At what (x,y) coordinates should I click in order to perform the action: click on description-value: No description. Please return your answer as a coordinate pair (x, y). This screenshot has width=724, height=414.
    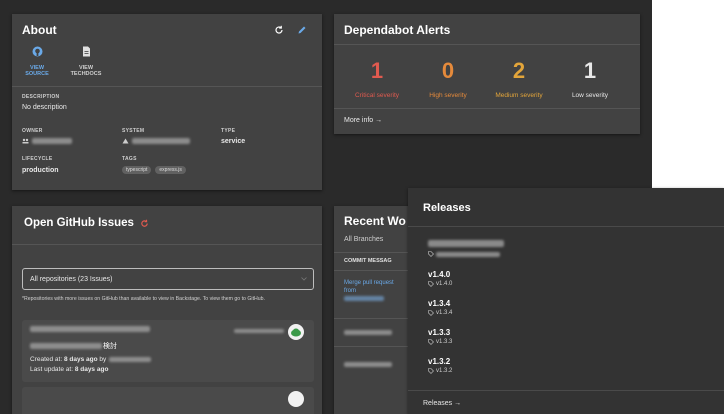
    Looking at the image, I should click on (44, 107).